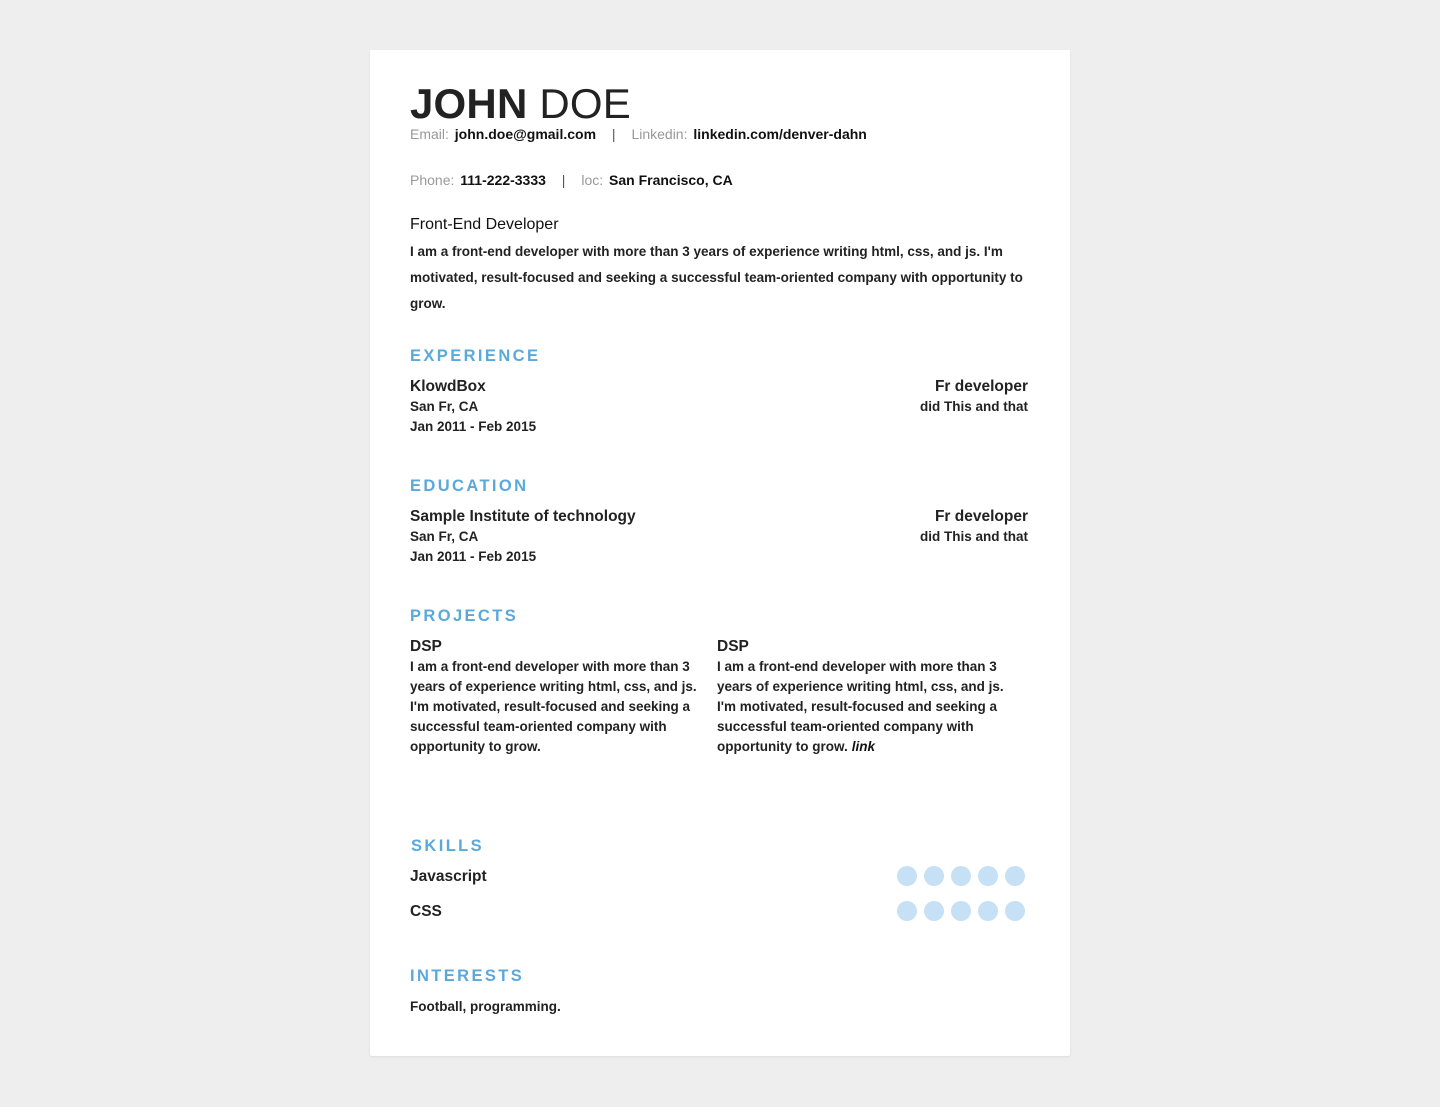  What do you see at coordinates (444, 406) in the screenshot?
I see `experience-location: San Fr, CA` at bounding box center [444, 406].